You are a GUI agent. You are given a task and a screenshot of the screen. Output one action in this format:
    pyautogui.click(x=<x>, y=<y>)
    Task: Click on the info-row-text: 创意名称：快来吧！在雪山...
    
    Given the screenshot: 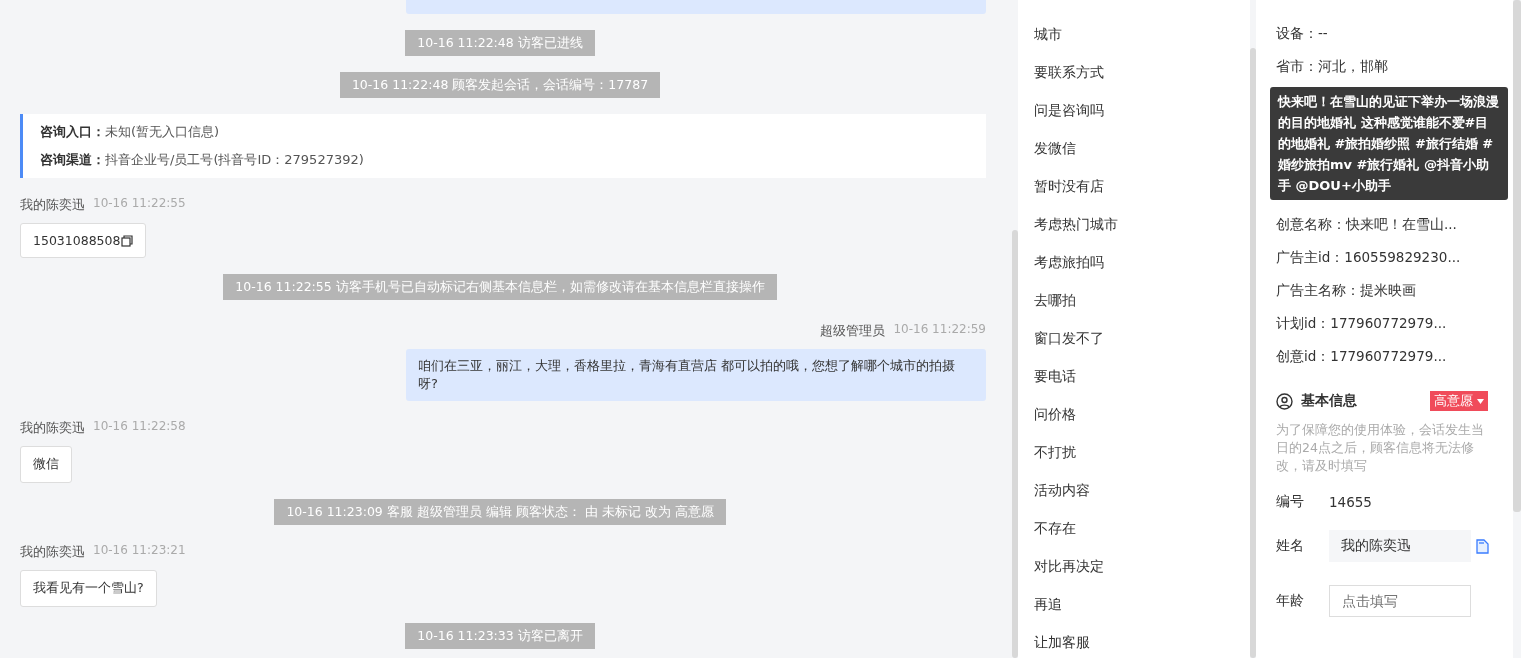 What is the action you would take?
    pyautogui.click(x=1367, y=224)
    